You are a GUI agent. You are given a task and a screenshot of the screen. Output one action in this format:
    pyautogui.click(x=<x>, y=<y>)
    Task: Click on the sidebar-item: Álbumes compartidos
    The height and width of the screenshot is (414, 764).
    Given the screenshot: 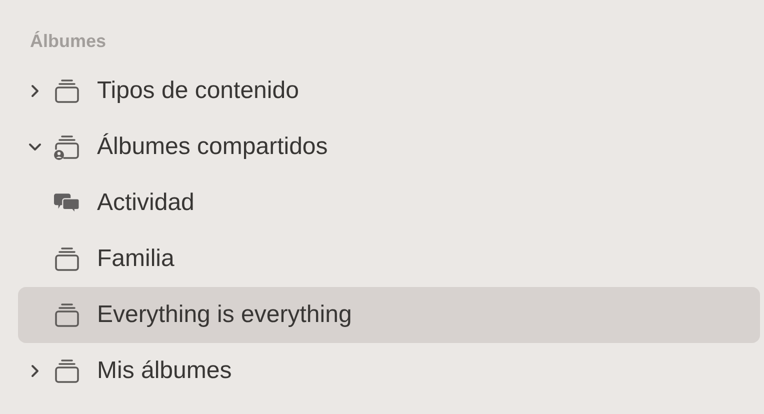 What is the action you would take?
    pyautogui.click(x=389, y=147)
    